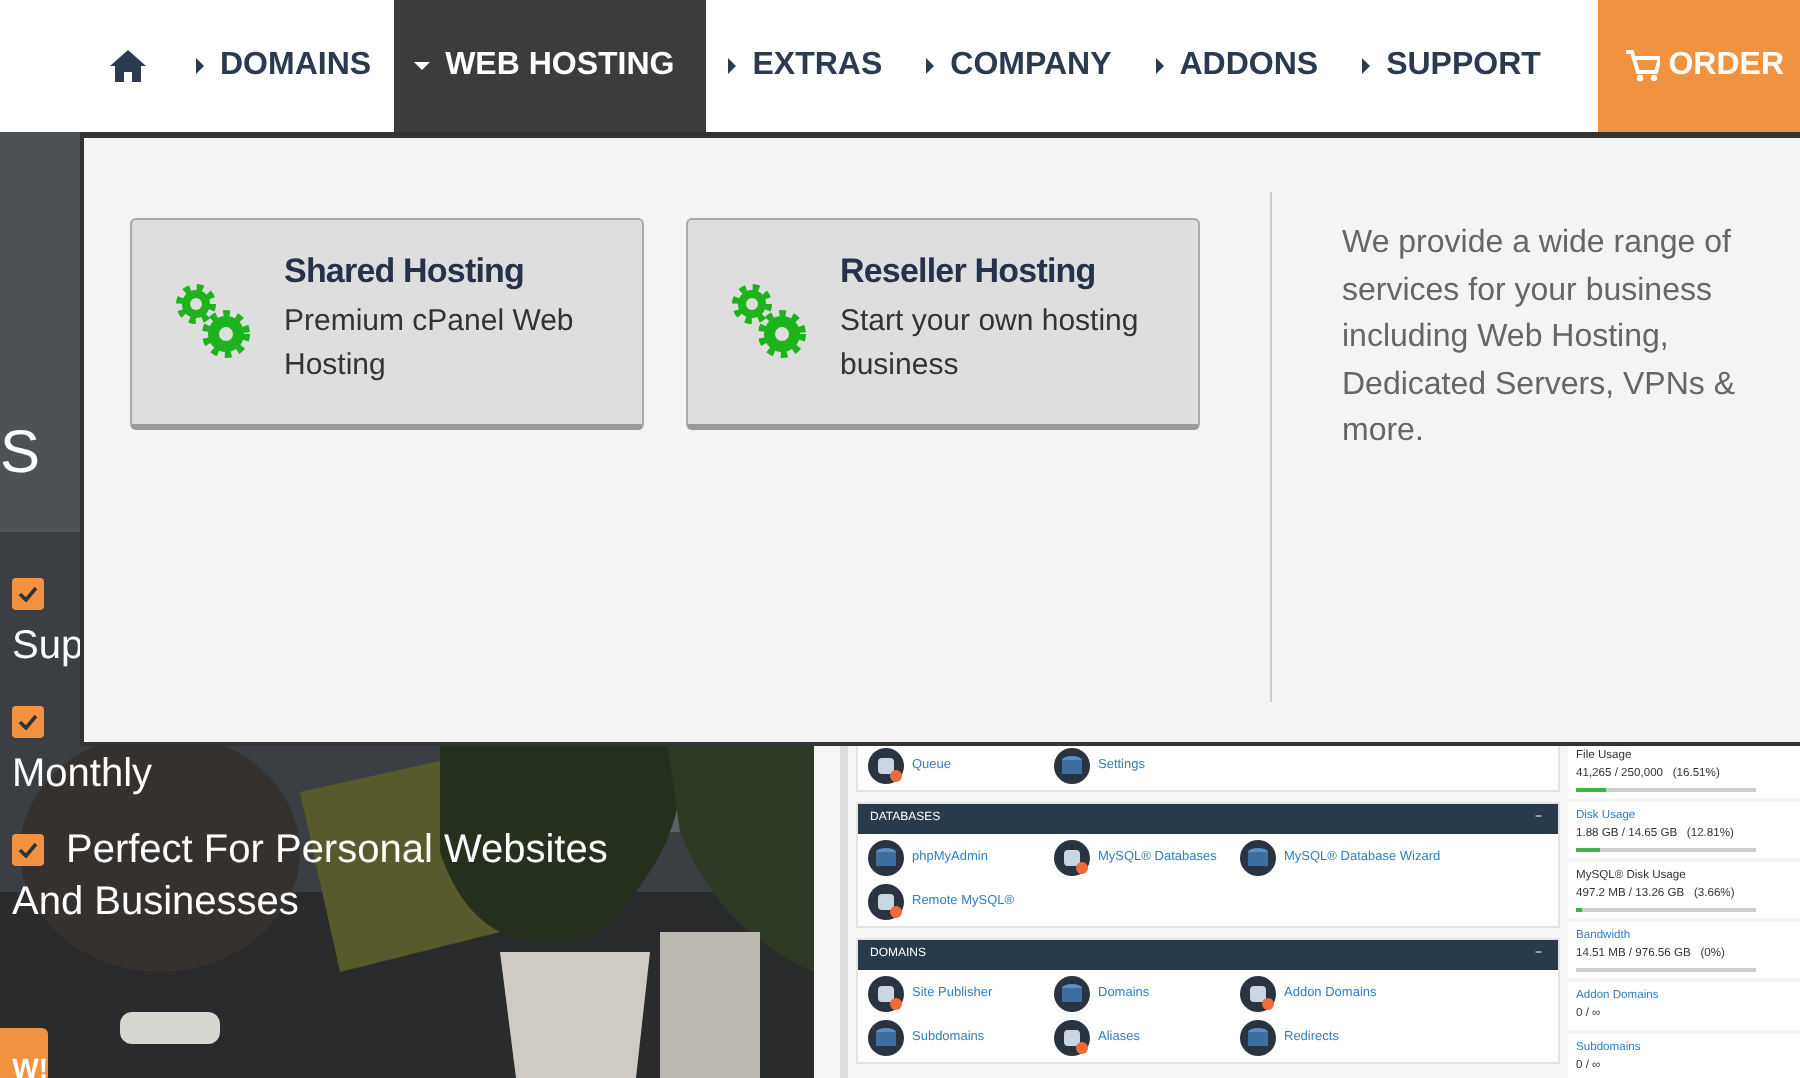 The width and height of the screenshot is (1800, 1078). Describe the element at coordinates (154, 903) in the screenshot. I see `feature-text: And Businesses` at that location.